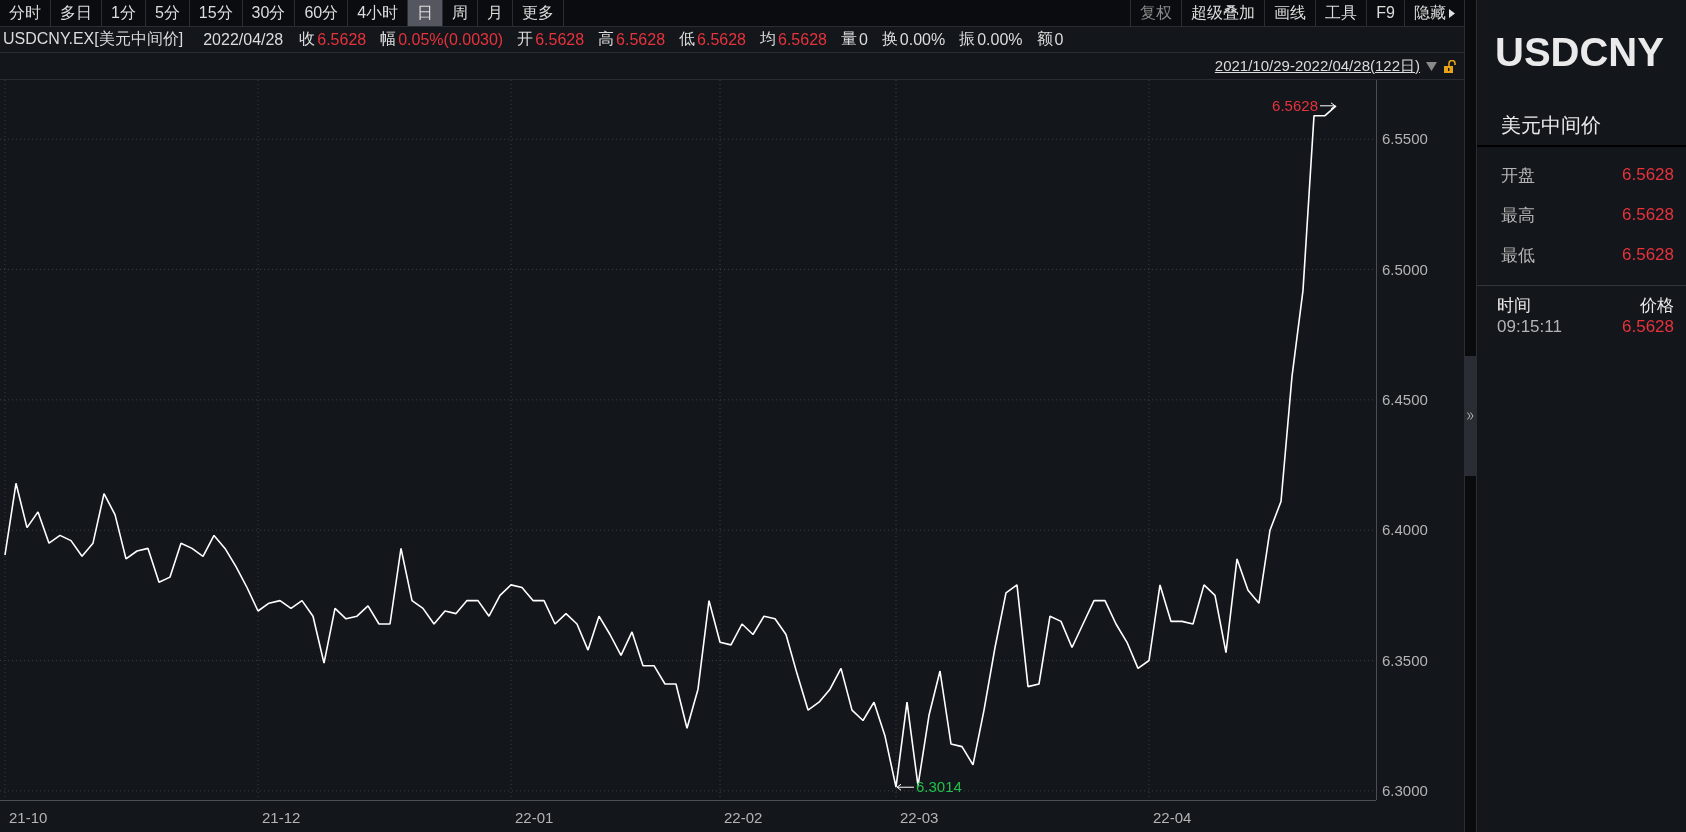 This screenshot has height=832, width=1686. What do you see at coordinates (451, 39) in the screenshot?
I see `field-value: 0.05%(0.0030)` at bounding box center [451, 39].